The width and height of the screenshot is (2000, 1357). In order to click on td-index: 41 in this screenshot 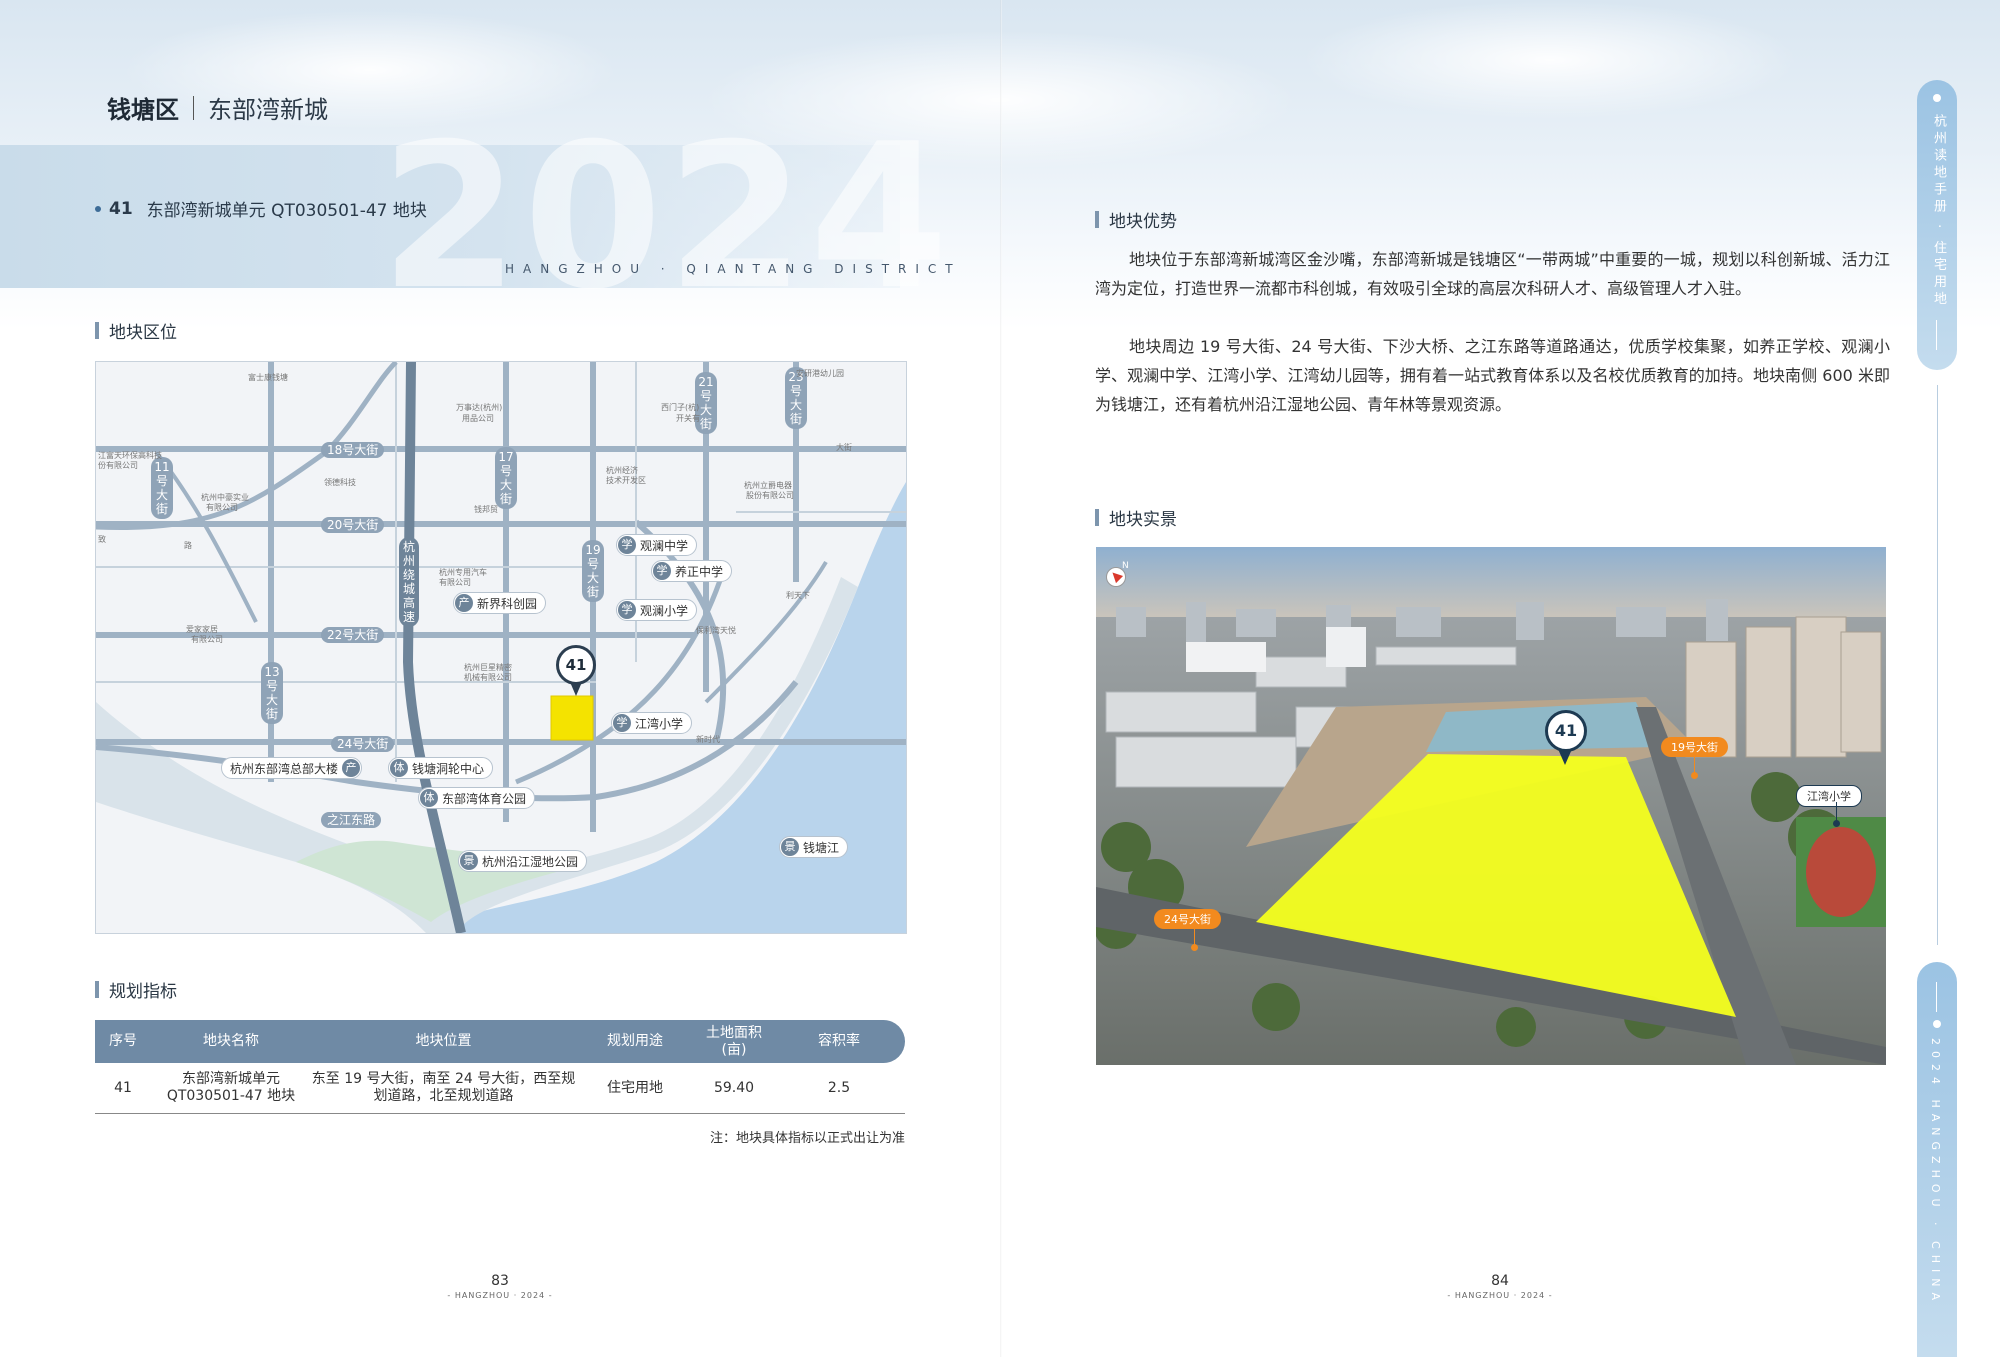, I will do `click(123, 1087)`.